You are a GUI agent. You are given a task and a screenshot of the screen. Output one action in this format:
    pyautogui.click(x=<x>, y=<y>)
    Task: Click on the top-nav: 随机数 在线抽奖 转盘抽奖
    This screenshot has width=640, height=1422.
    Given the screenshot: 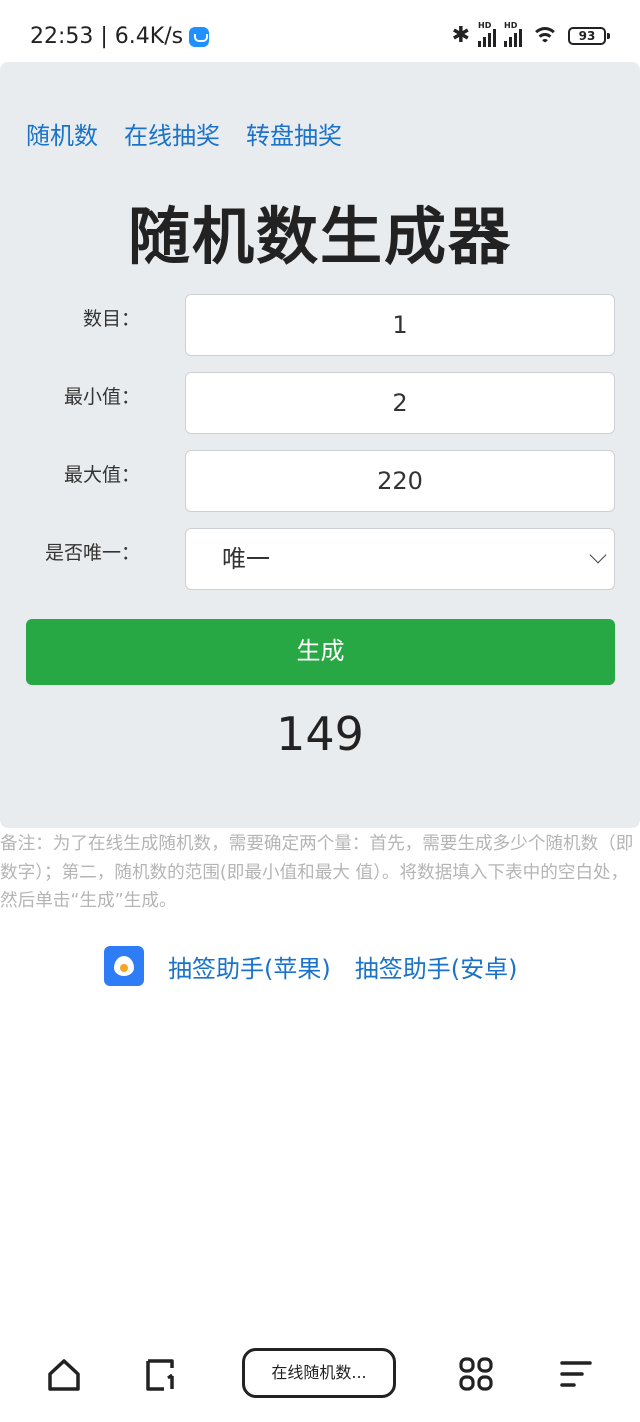 What is the action you would take?
    pyautogui.click(x=184, y=133)
    